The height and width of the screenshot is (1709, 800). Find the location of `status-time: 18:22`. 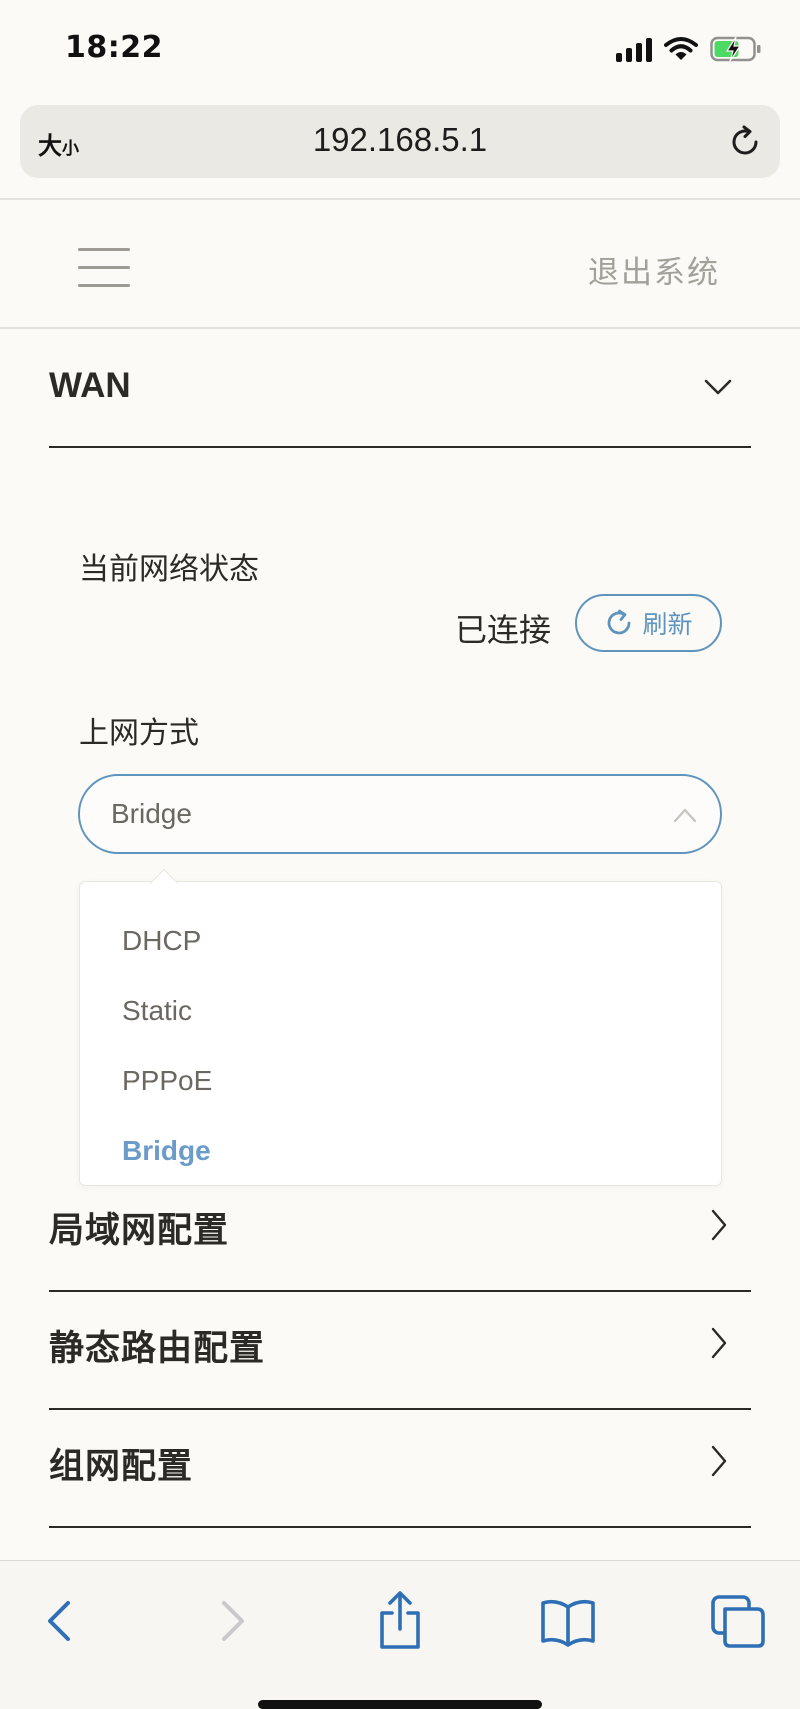

status-time: 18:22 is located at coordinates (114, 47).